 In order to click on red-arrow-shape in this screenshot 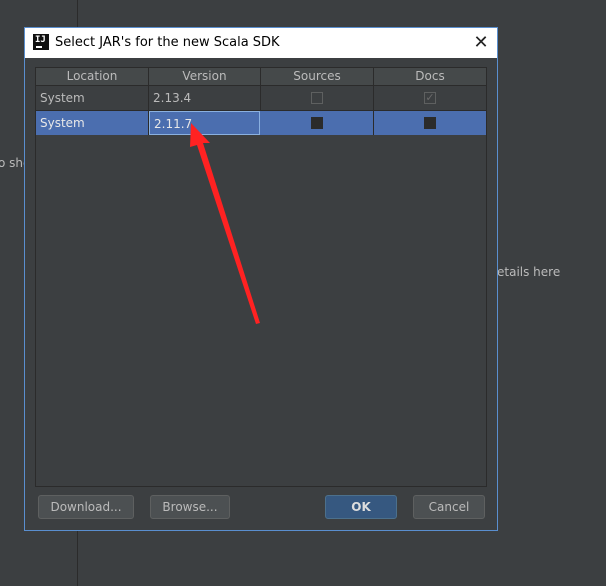, I will do `click(225, 223)`.